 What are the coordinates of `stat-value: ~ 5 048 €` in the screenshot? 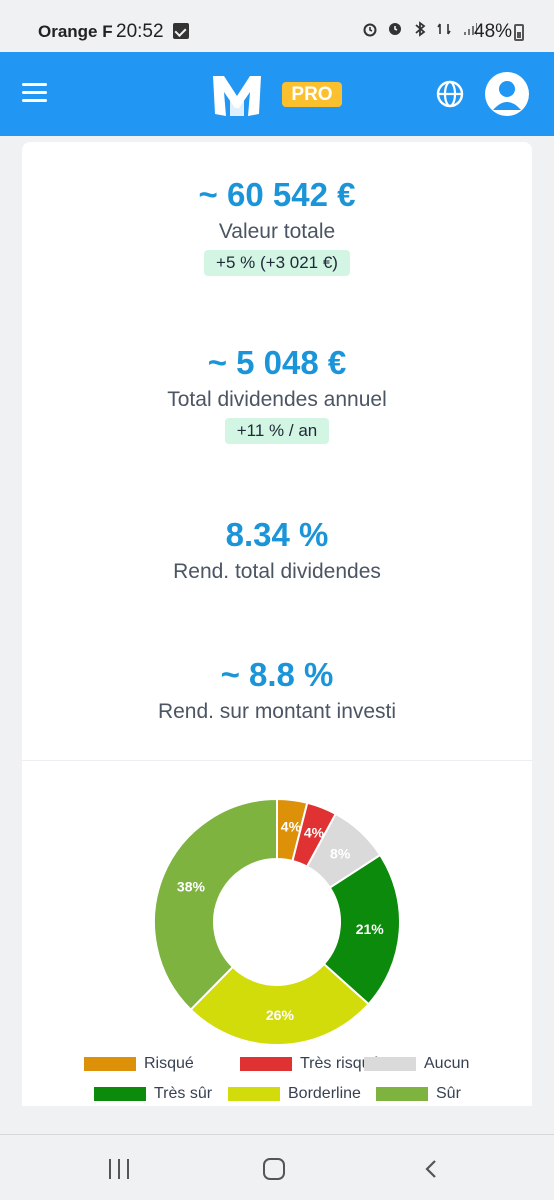 It's located at (277, 362).